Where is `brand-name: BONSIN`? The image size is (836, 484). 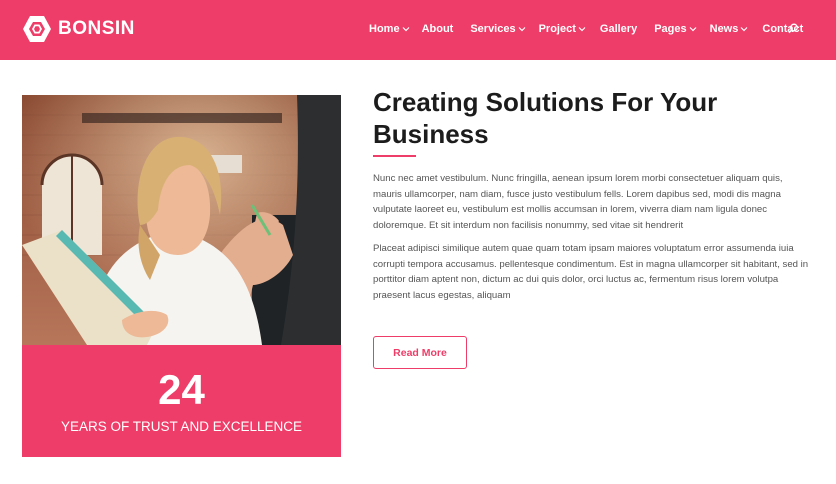
brand-name: BONSIN is located at coordinates (96, 28).